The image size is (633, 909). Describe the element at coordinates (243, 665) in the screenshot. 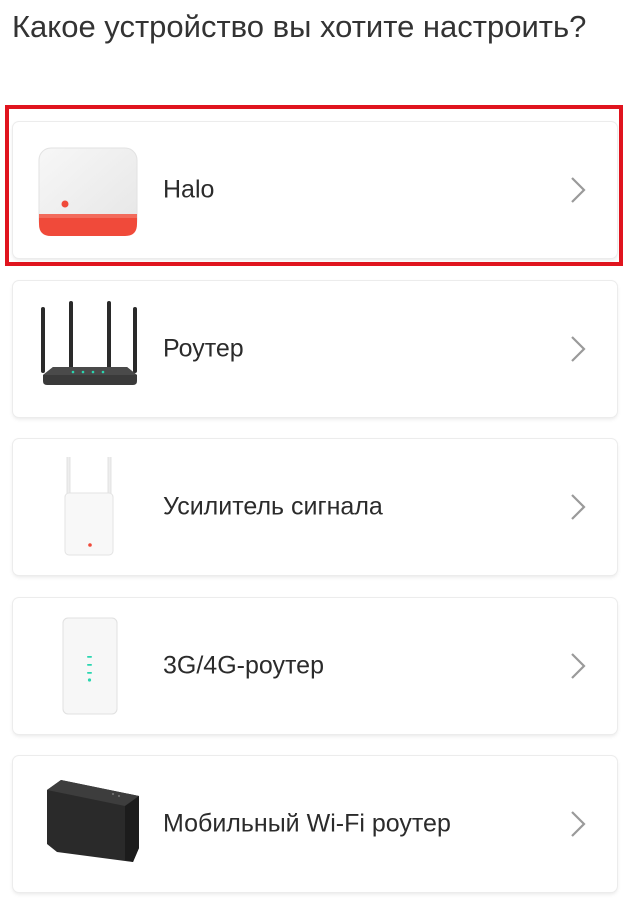

I see `device-option-label: 3G/4G-роутер` at that location.